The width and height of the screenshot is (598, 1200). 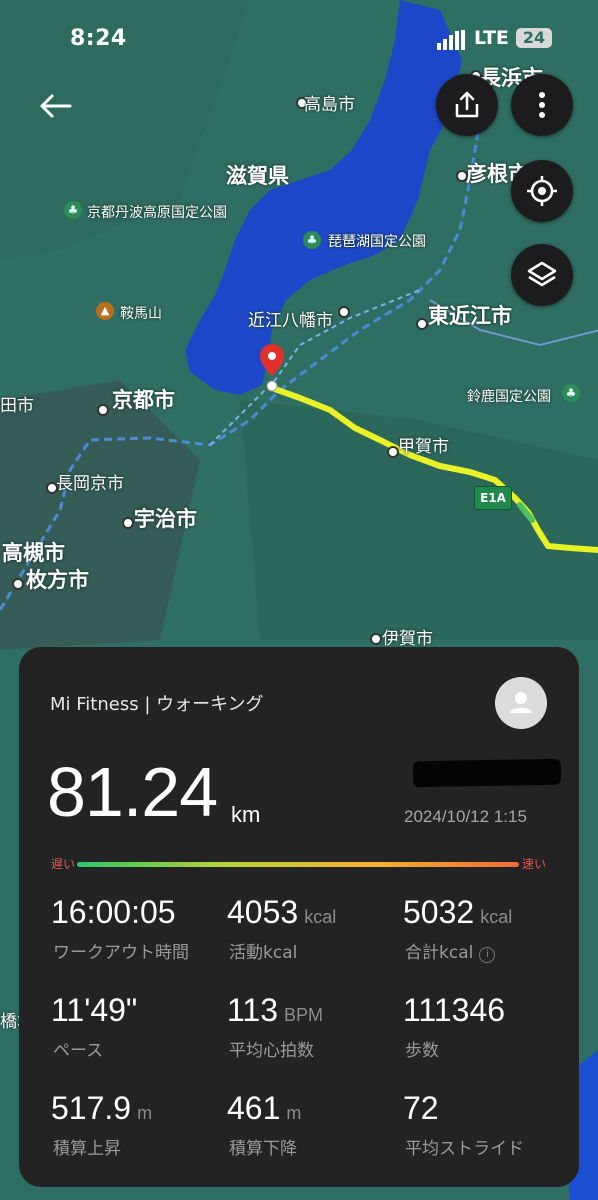 What do you see at coordinates (465, 816) in the screenshot?
I see `workout-datetime: 2024/10/12 1:15` at bounding box center [465, 816].